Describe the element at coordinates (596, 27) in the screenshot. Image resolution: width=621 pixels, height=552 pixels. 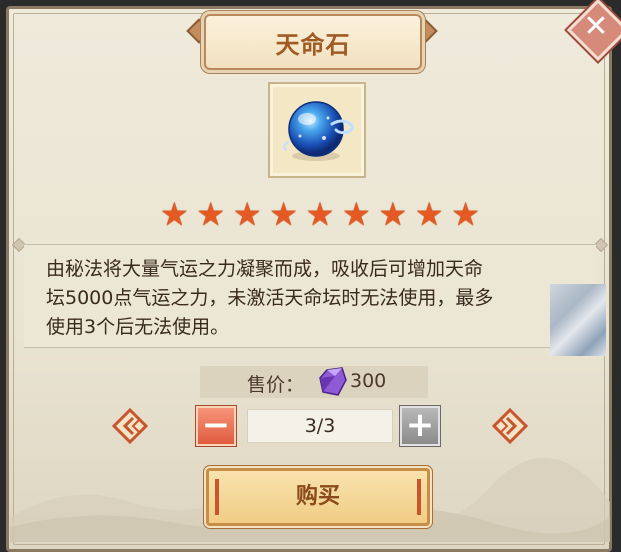
I see `close-icon: ✕` at that location.